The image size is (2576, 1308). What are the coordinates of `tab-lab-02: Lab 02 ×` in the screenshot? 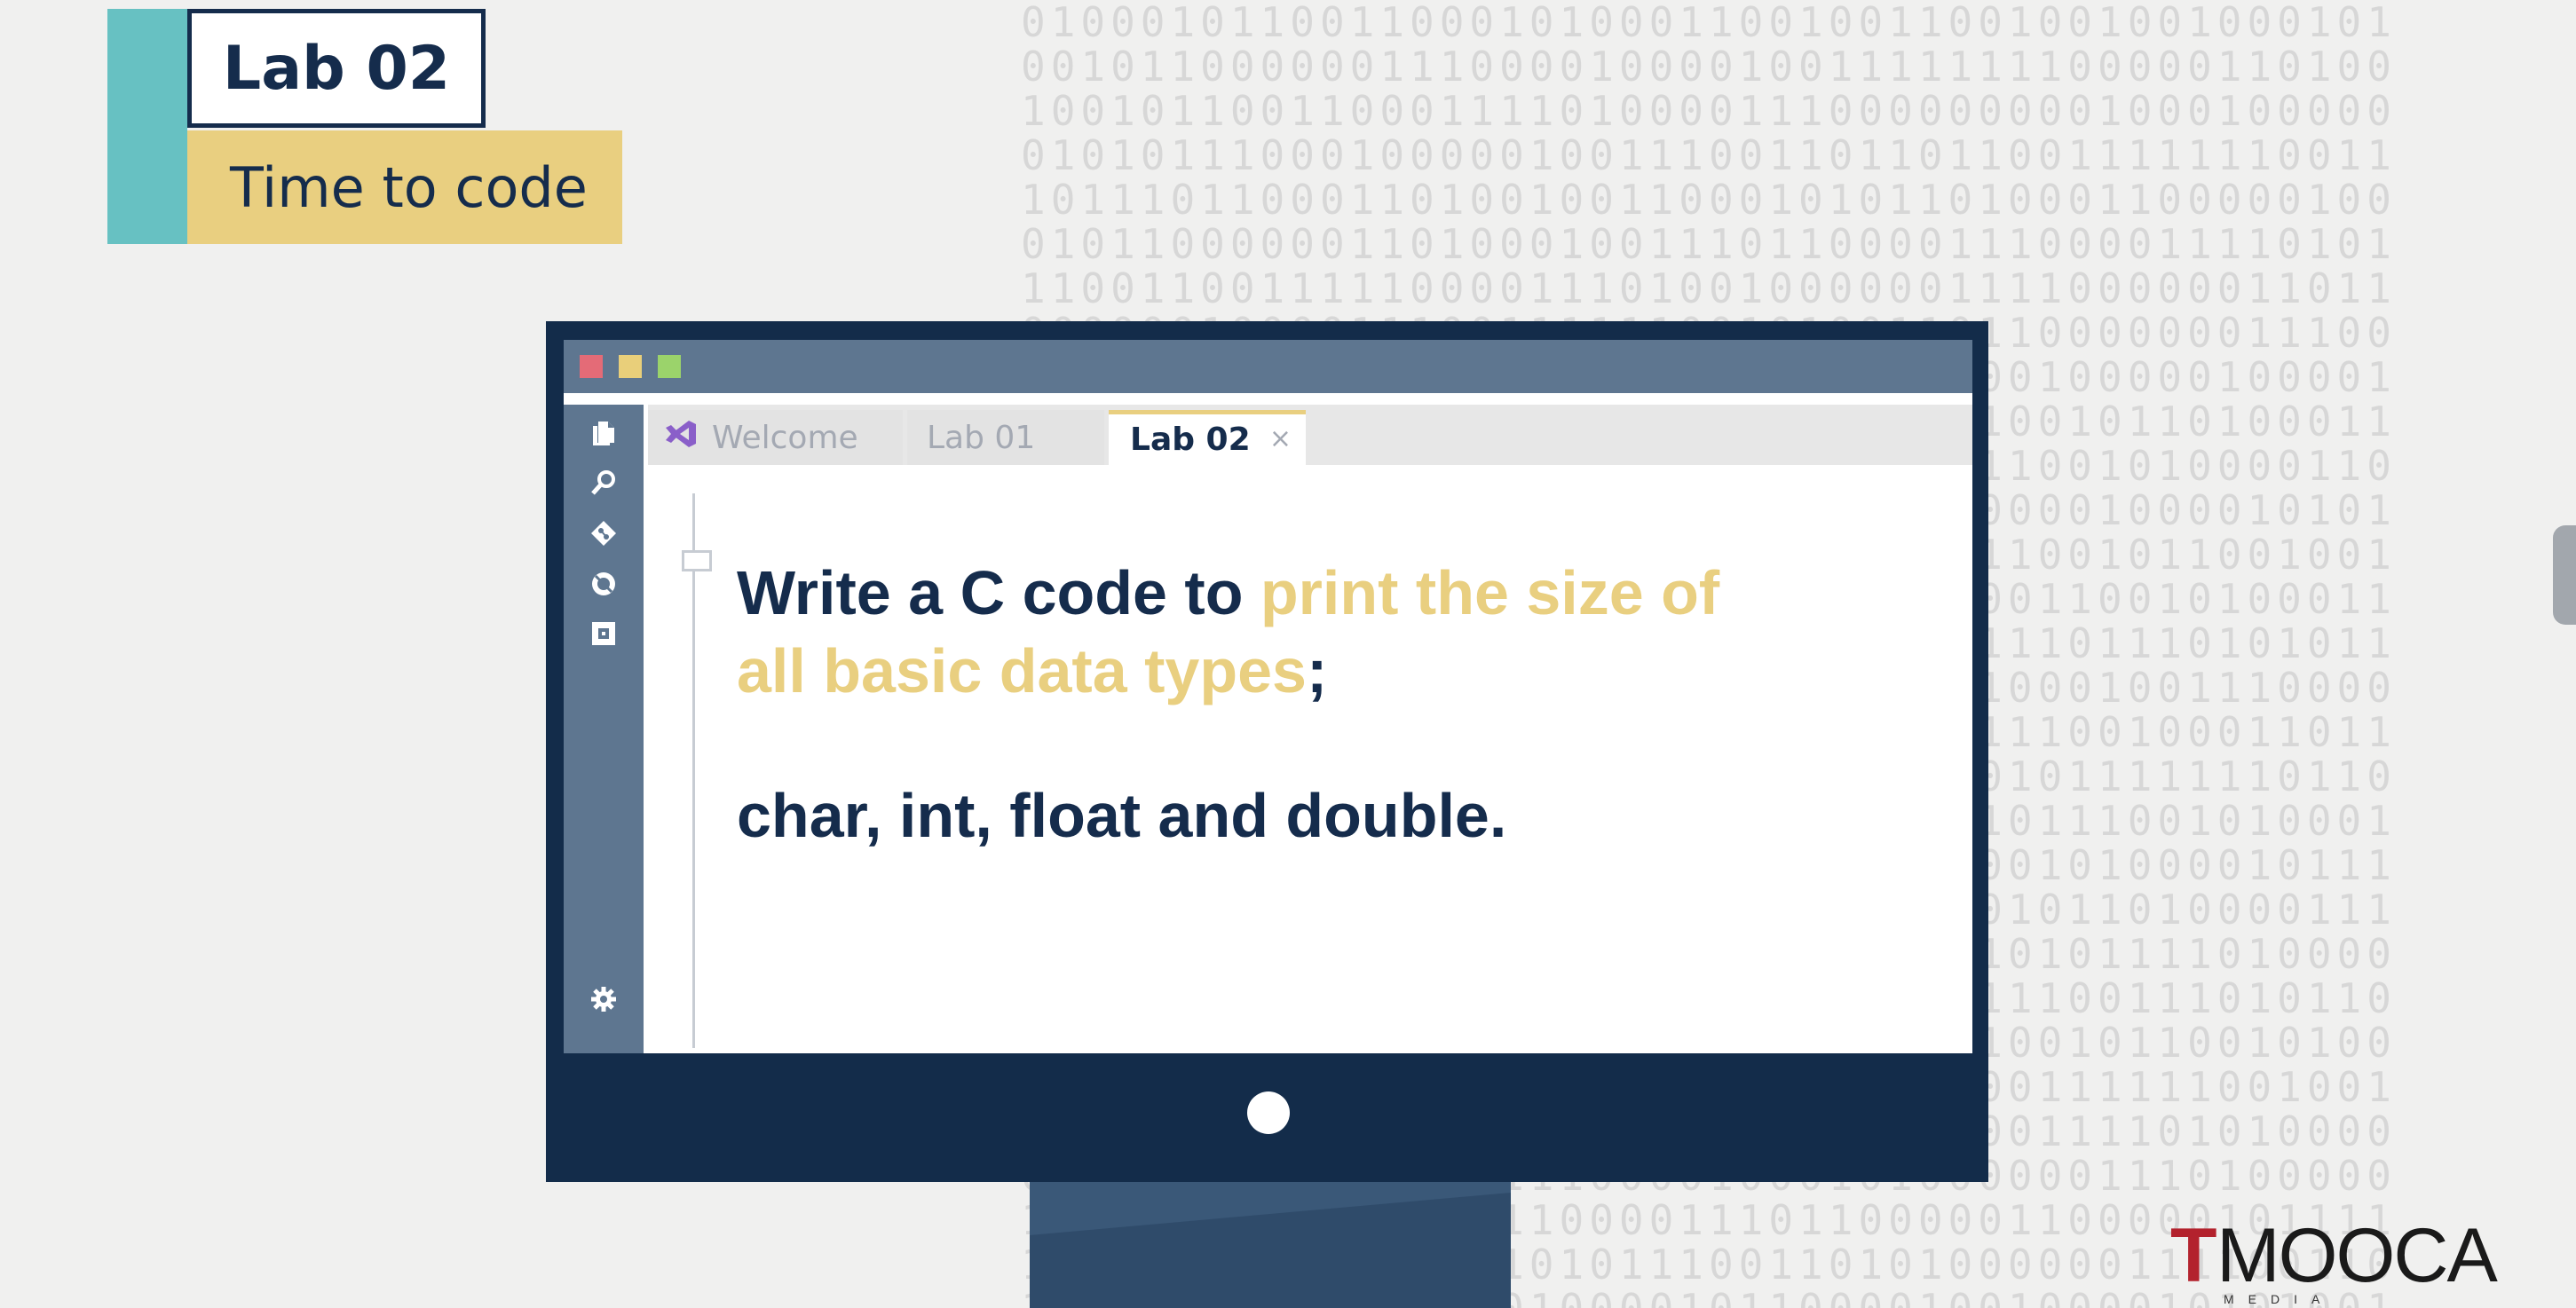 It's located at (1207, 437).